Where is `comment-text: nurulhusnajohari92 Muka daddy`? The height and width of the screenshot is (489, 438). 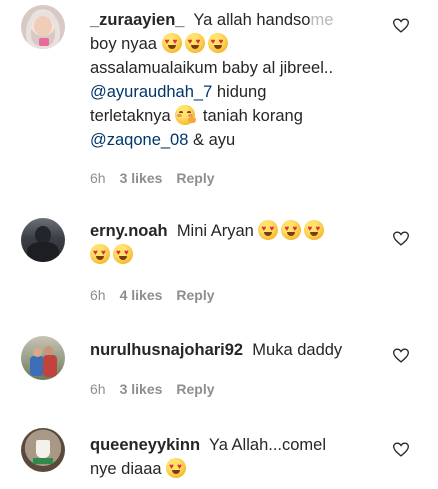 comment-text: nurulhusnajohari92 Muka daddy is located at coordinates (240, 350).